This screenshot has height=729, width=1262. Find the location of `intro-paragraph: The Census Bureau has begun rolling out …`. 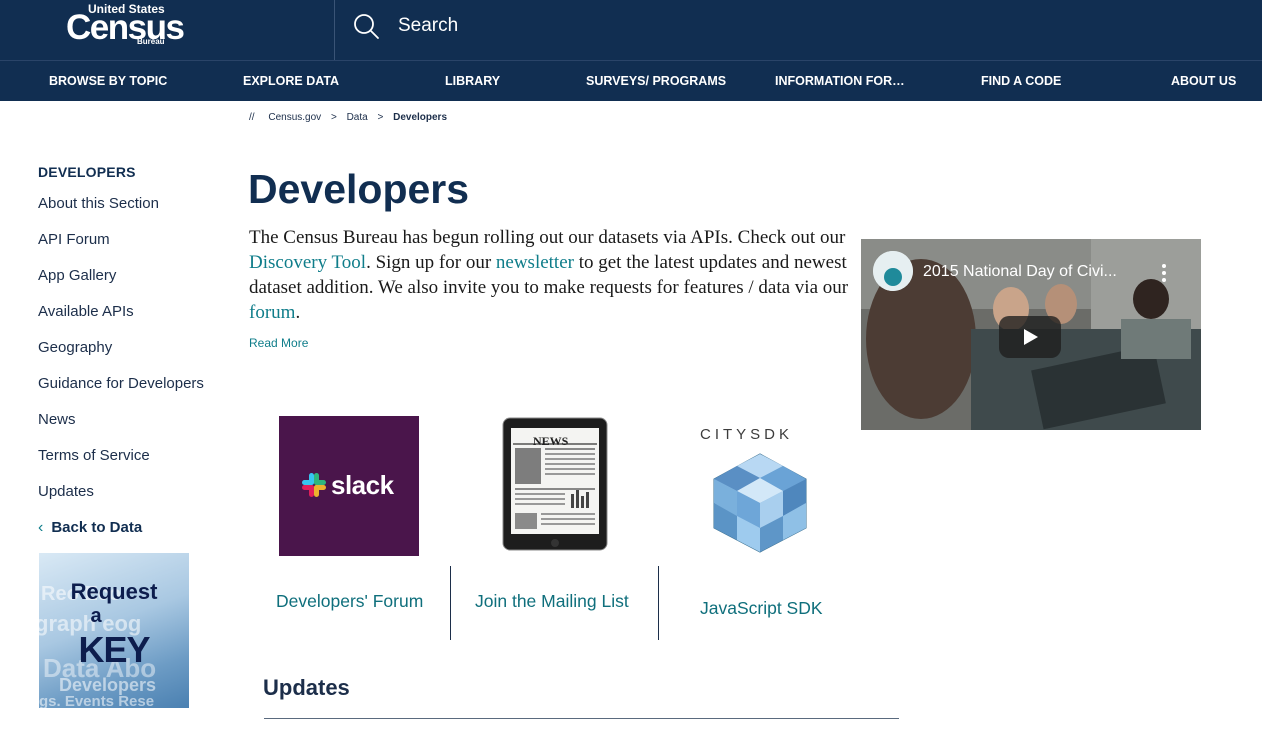

intro-paragraph: The Census Bureau has begun rolling out … is located at coordinates (549, 275).